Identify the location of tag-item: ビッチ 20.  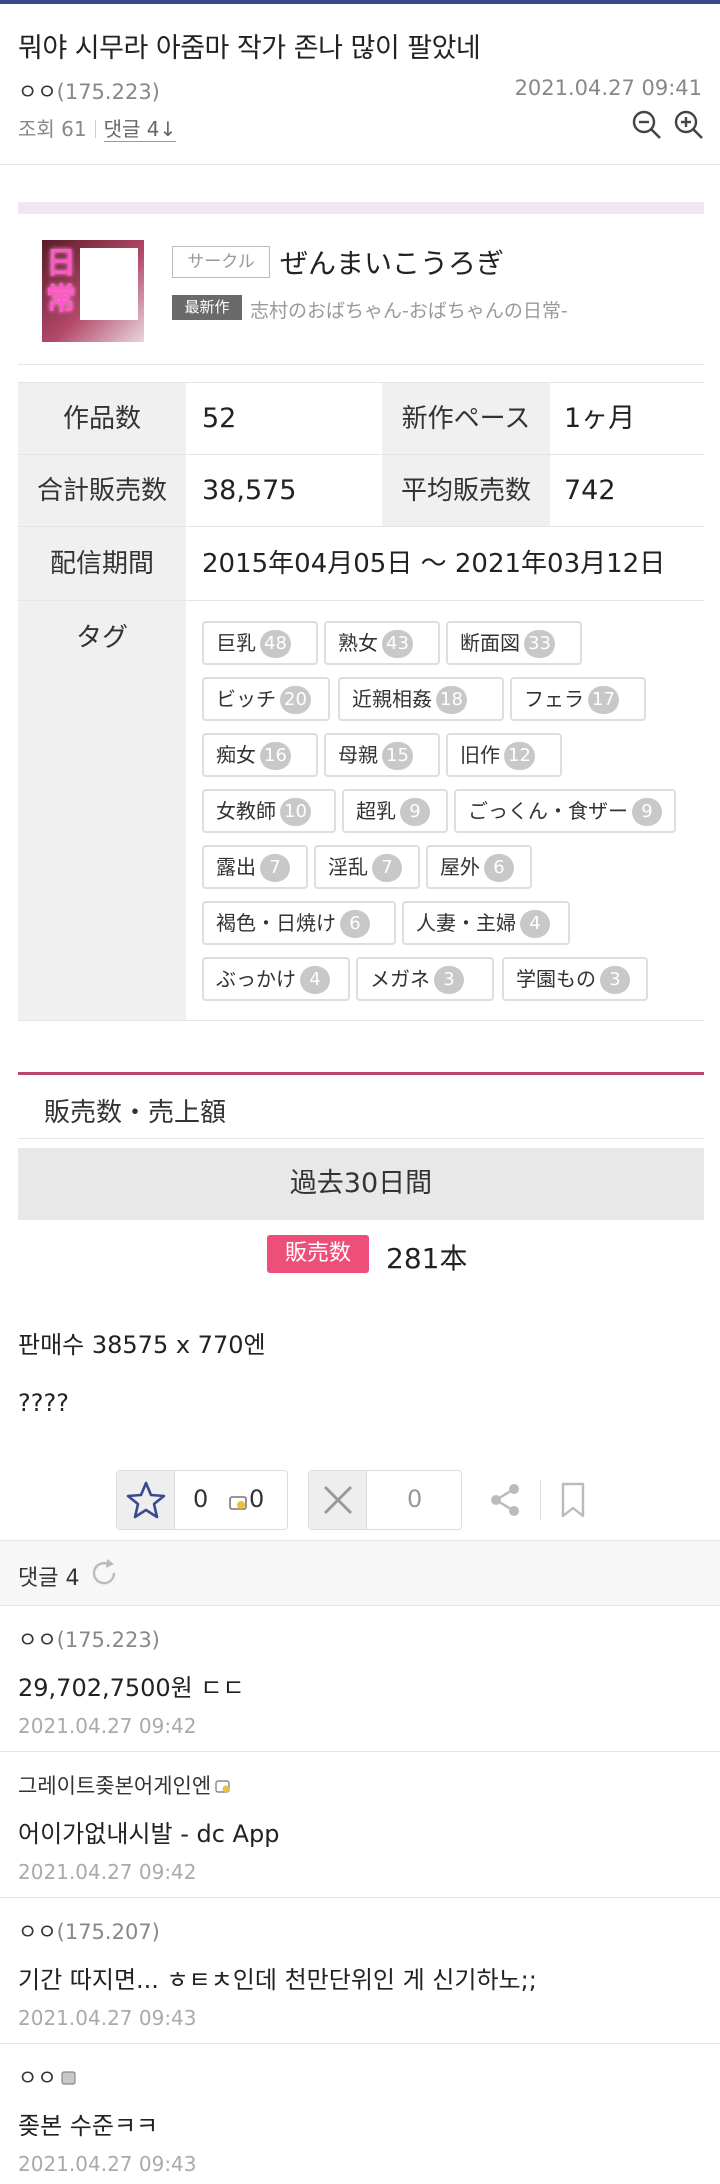
(266, 699).